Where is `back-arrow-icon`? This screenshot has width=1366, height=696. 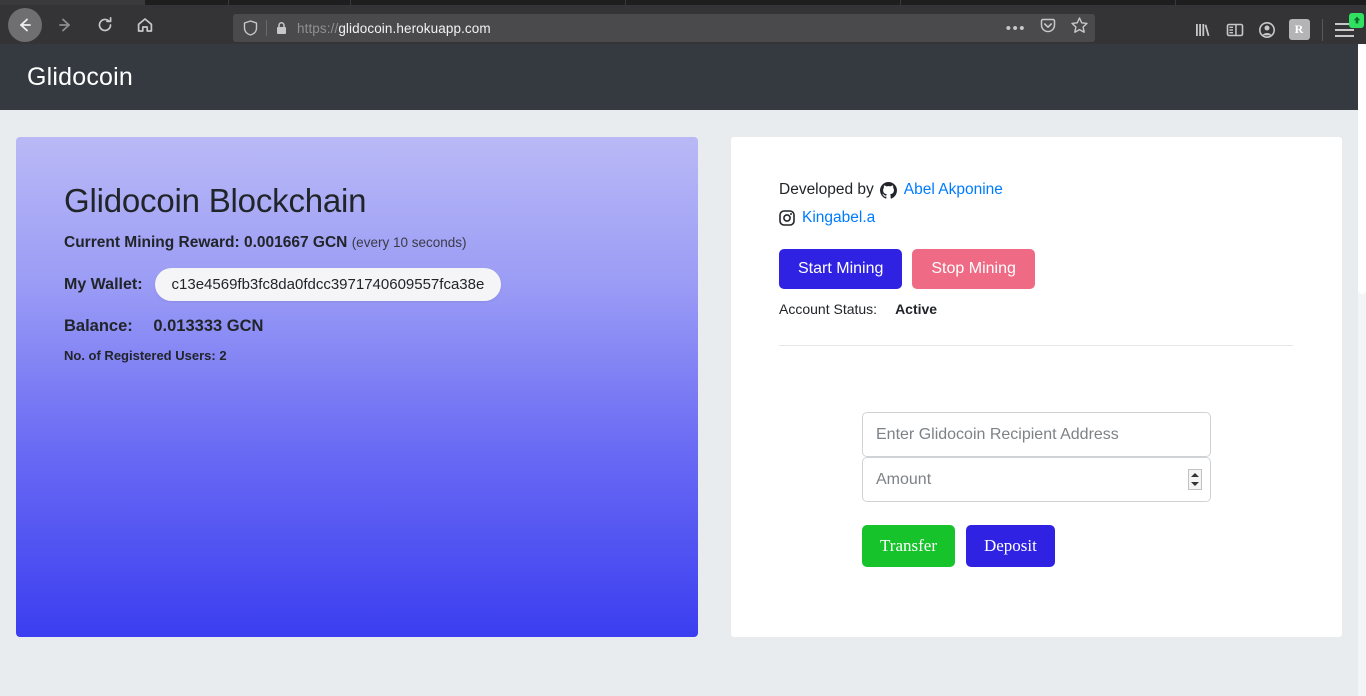 back-arrow-icon is located at coordinates (25, 24).